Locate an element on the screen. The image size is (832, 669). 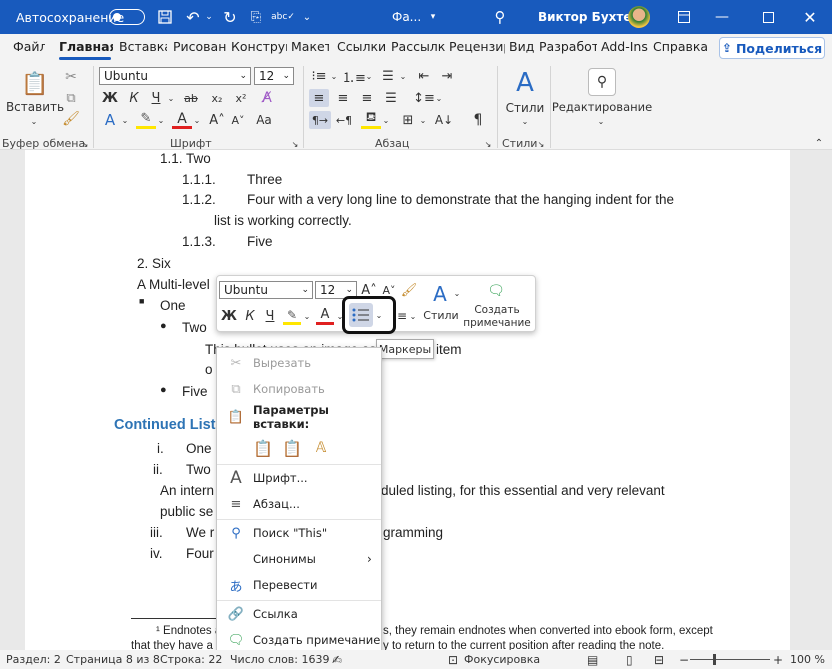
status-section: Раздел: 2 is located at coordinates (33, 659).